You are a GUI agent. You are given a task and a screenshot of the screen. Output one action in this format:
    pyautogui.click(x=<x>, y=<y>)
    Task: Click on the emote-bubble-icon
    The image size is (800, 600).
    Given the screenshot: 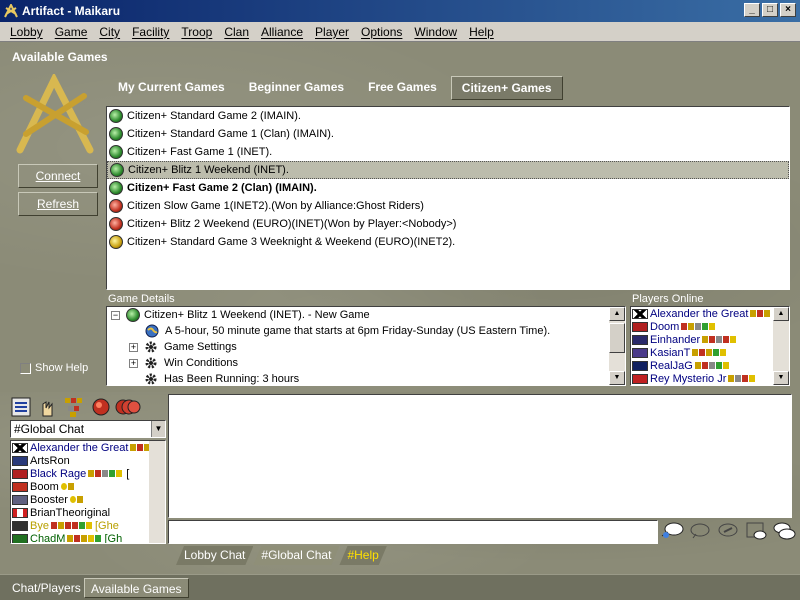 What is the action you would take?
    pyautogui.click(x=728, y=531)
    